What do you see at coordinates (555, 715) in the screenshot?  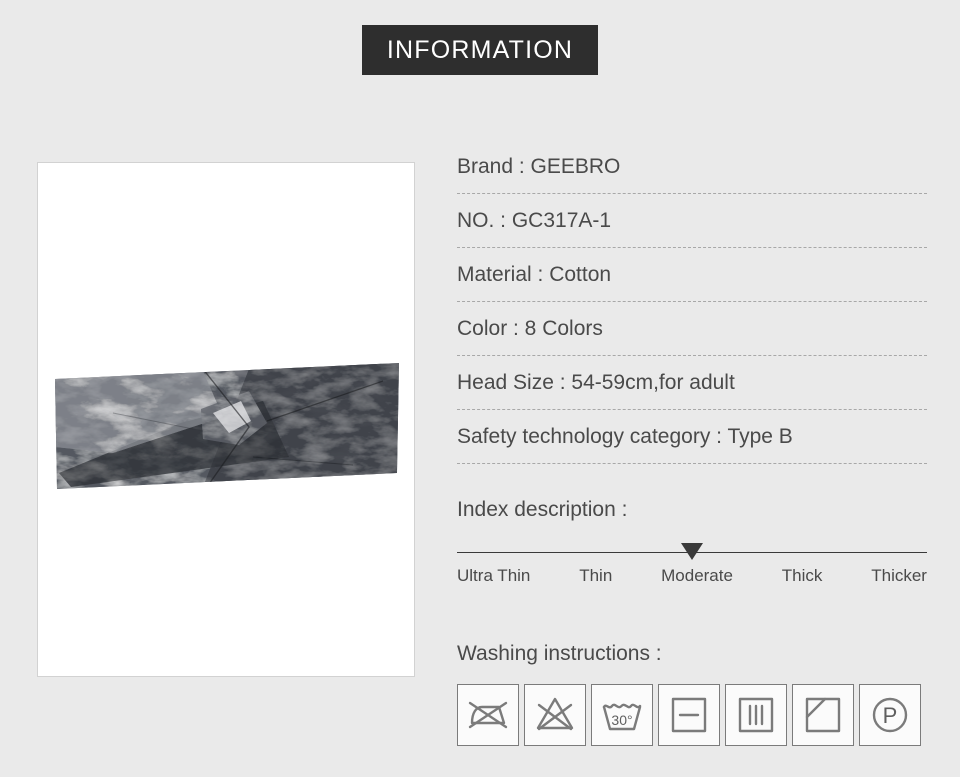 I see `do-not-bleach-icon` at bounding box center [555, 715].